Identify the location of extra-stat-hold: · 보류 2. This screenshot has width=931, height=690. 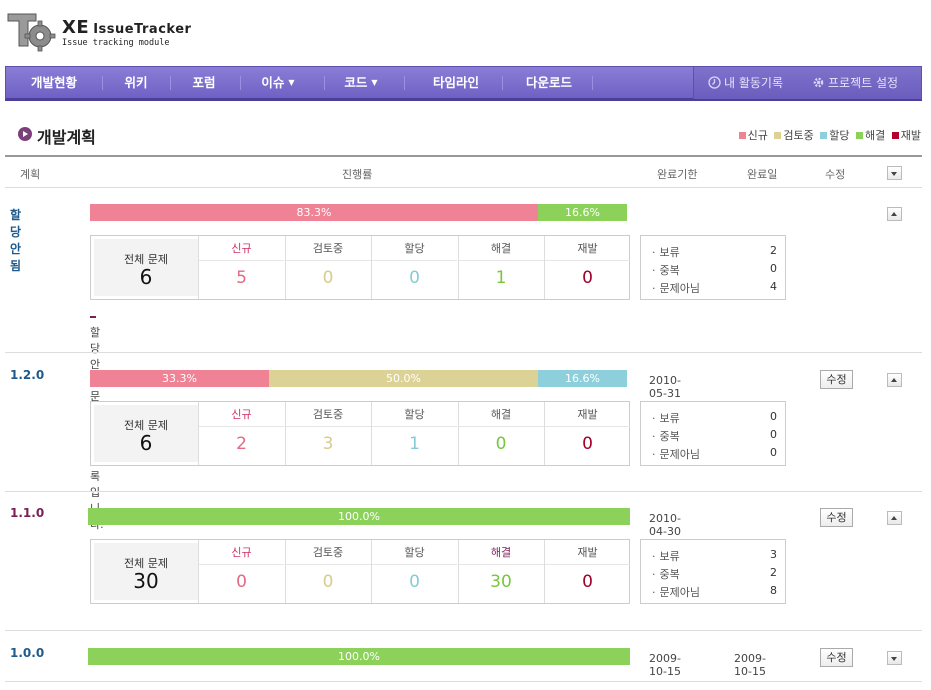
(714, 252).